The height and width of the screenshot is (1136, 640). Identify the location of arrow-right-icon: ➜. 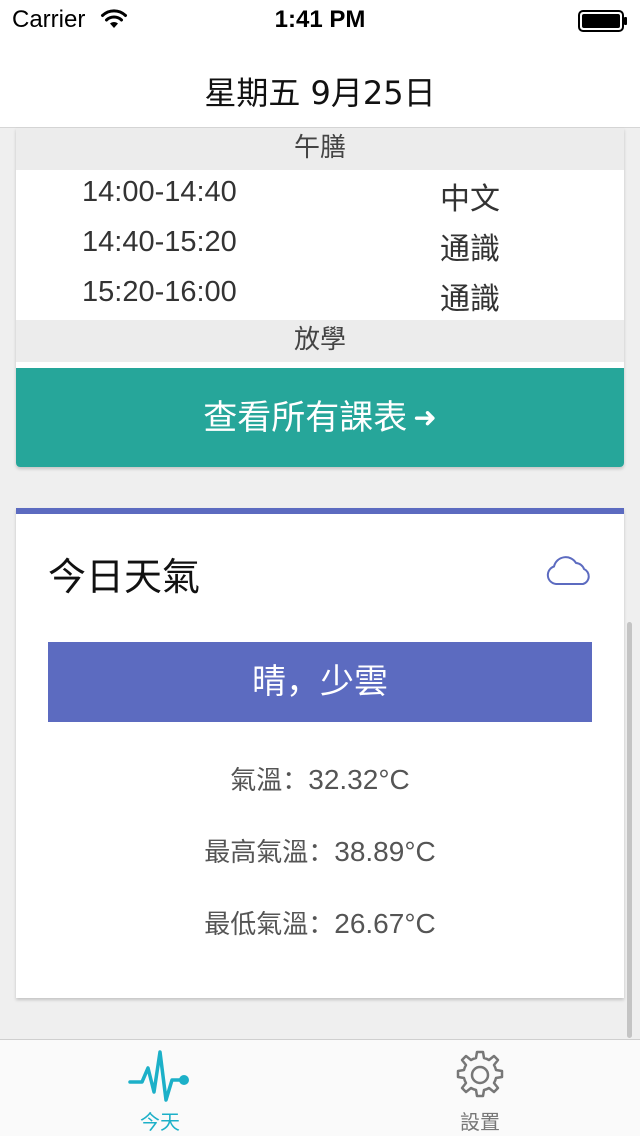
(425, 417).